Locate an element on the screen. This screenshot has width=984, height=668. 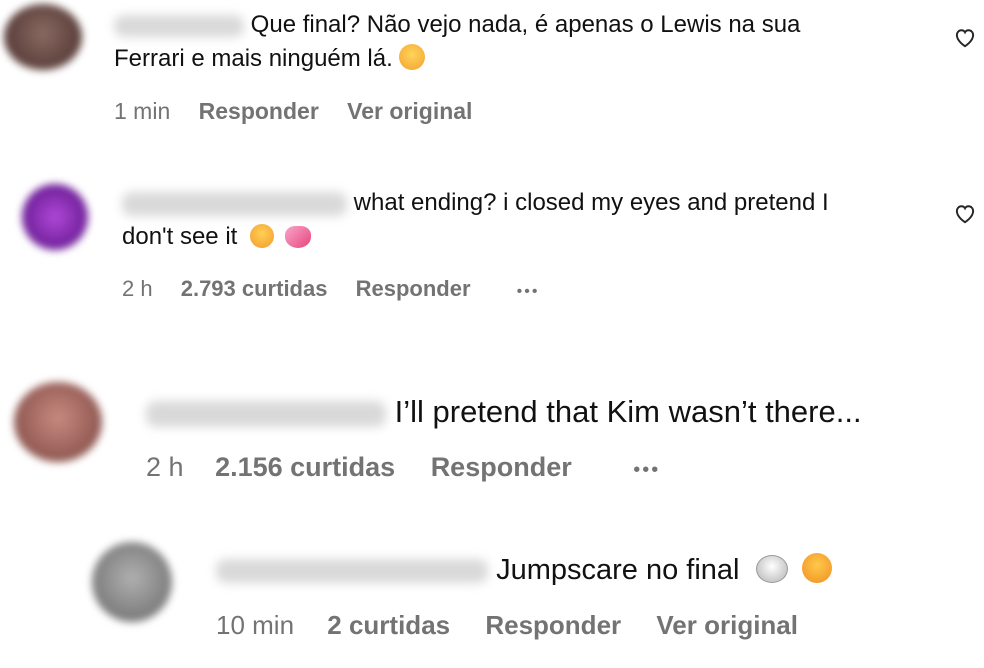
timestamp: 1 min is located at coordinates (142, 111).